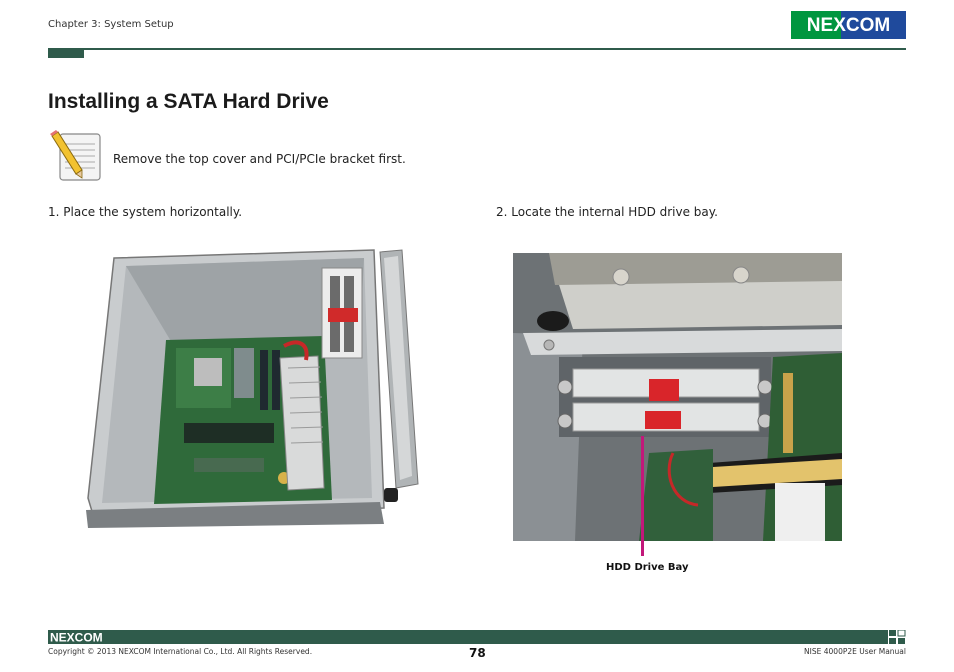 The width and height of the screenshot is (954, 672). What do you see at coordinates (468, 637) in the screenshot?
I see `footer-bar` at bounding box center [468, 637].